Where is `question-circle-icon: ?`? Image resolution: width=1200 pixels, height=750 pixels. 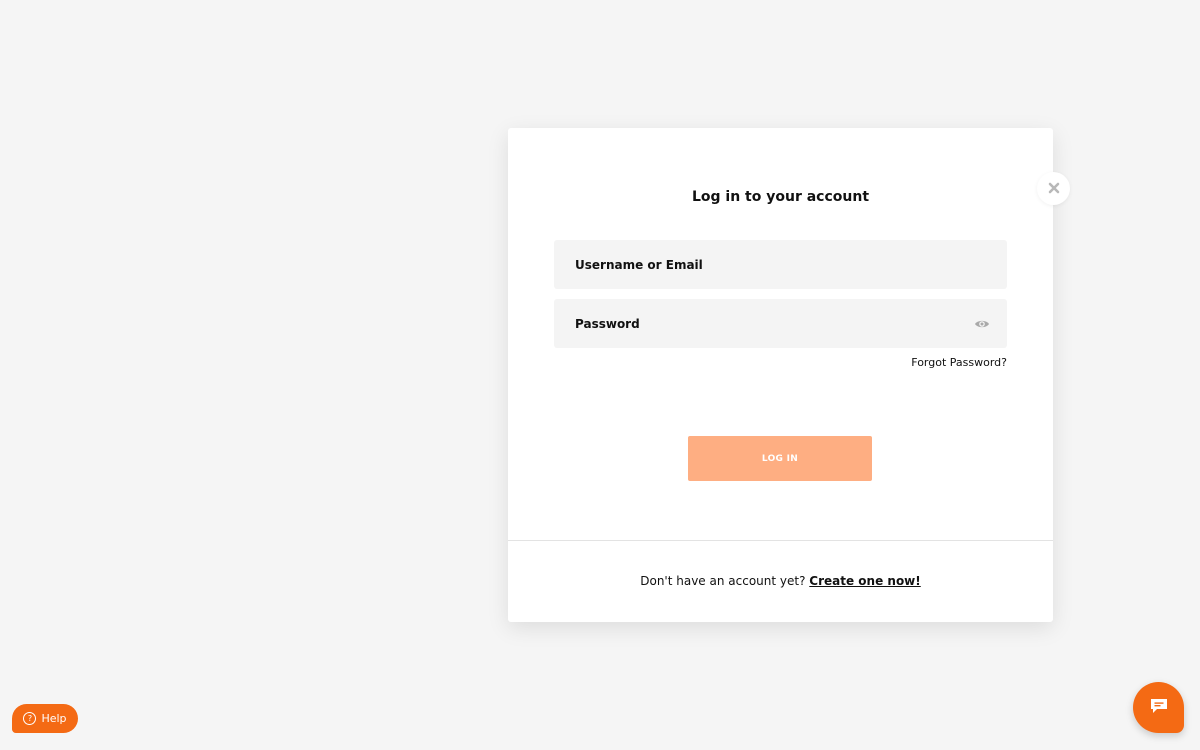
question-circle-icon: ? is located at coordinates (30, 718).